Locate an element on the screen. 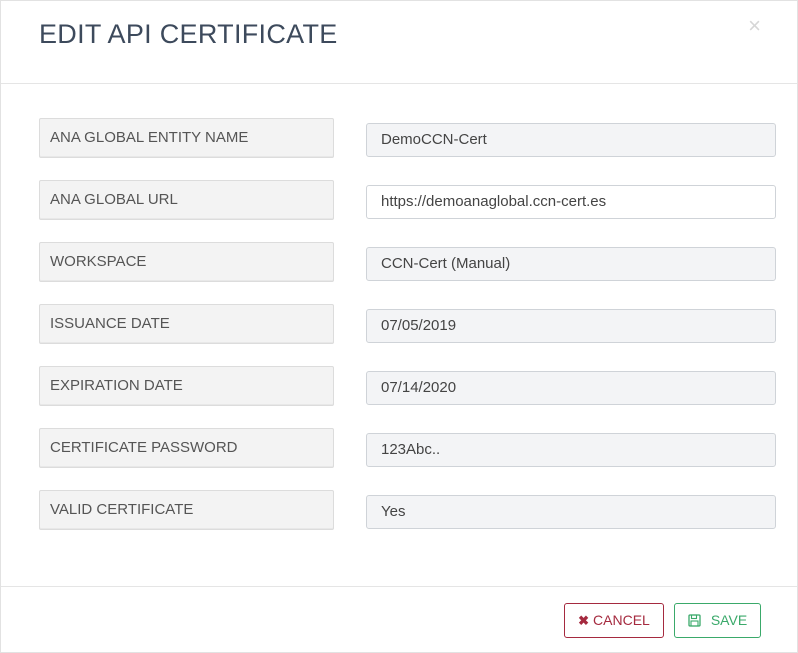 This screenshot has width=798, height=653. form-row-entity-name: ANA GLOBAL ENTITY NAME DemoCCN-Cert is located at coordinates (407, 138).